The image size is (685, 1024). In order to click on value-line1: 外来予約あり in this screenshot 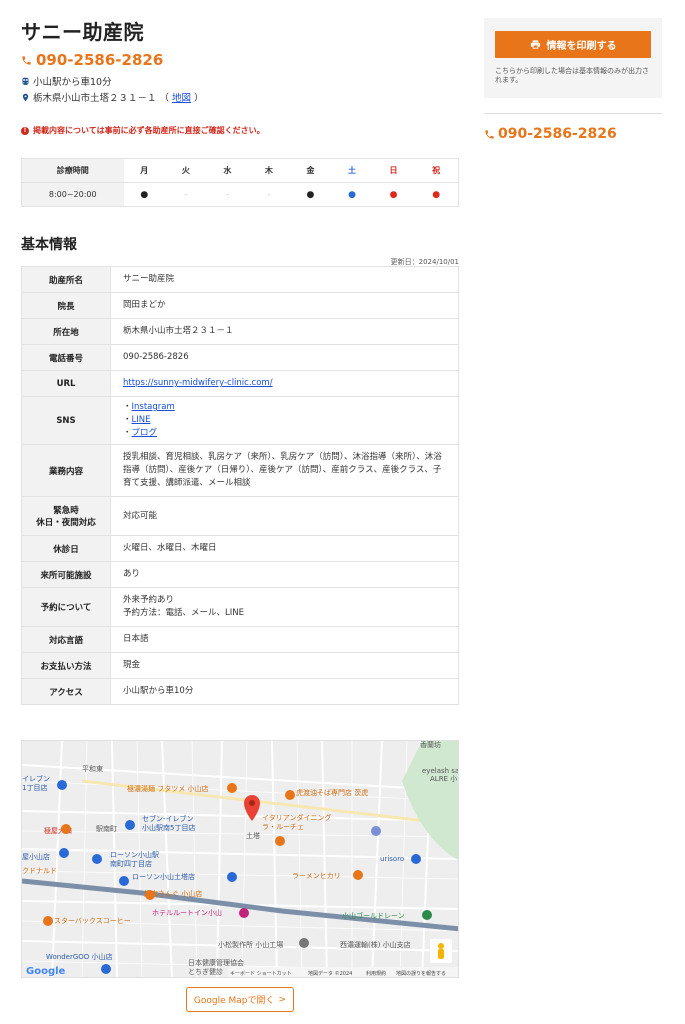, I will do `click(149, 600)`.